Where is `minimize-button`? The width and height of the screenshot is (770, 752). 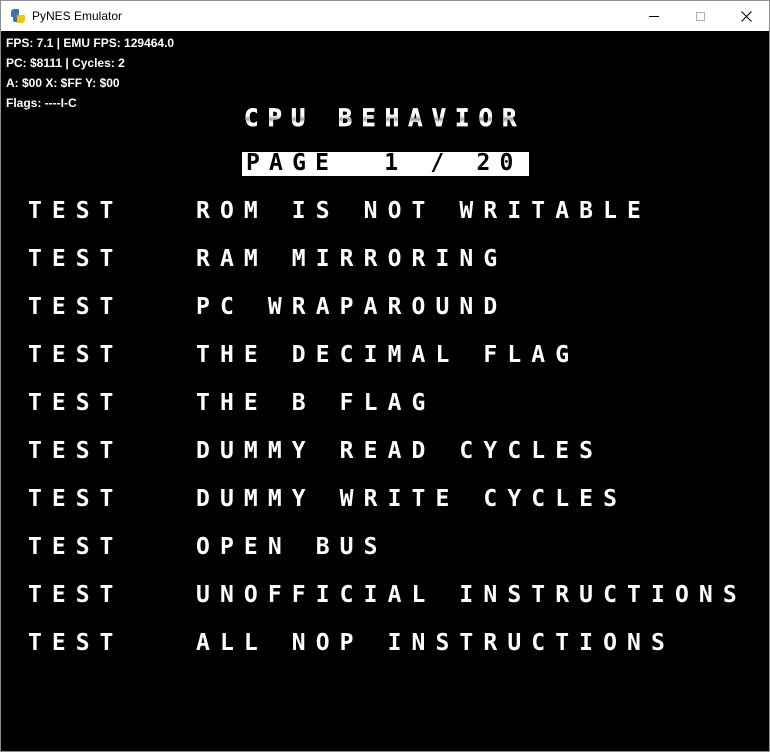
minimize-button is located at coordinates (654, 16).